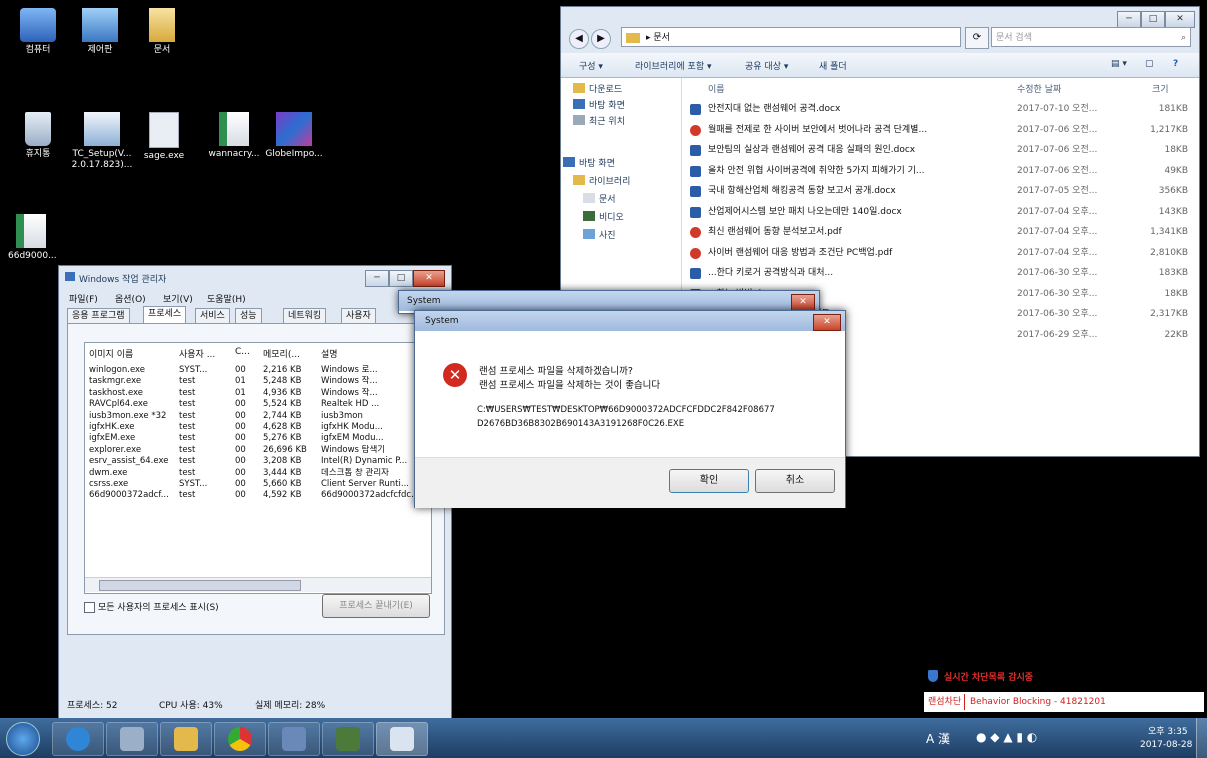 The image size is (1207, 758). Describe the element at coordinates (709, 481) in the screenshot. I see `ok-button: 확인` at that location.